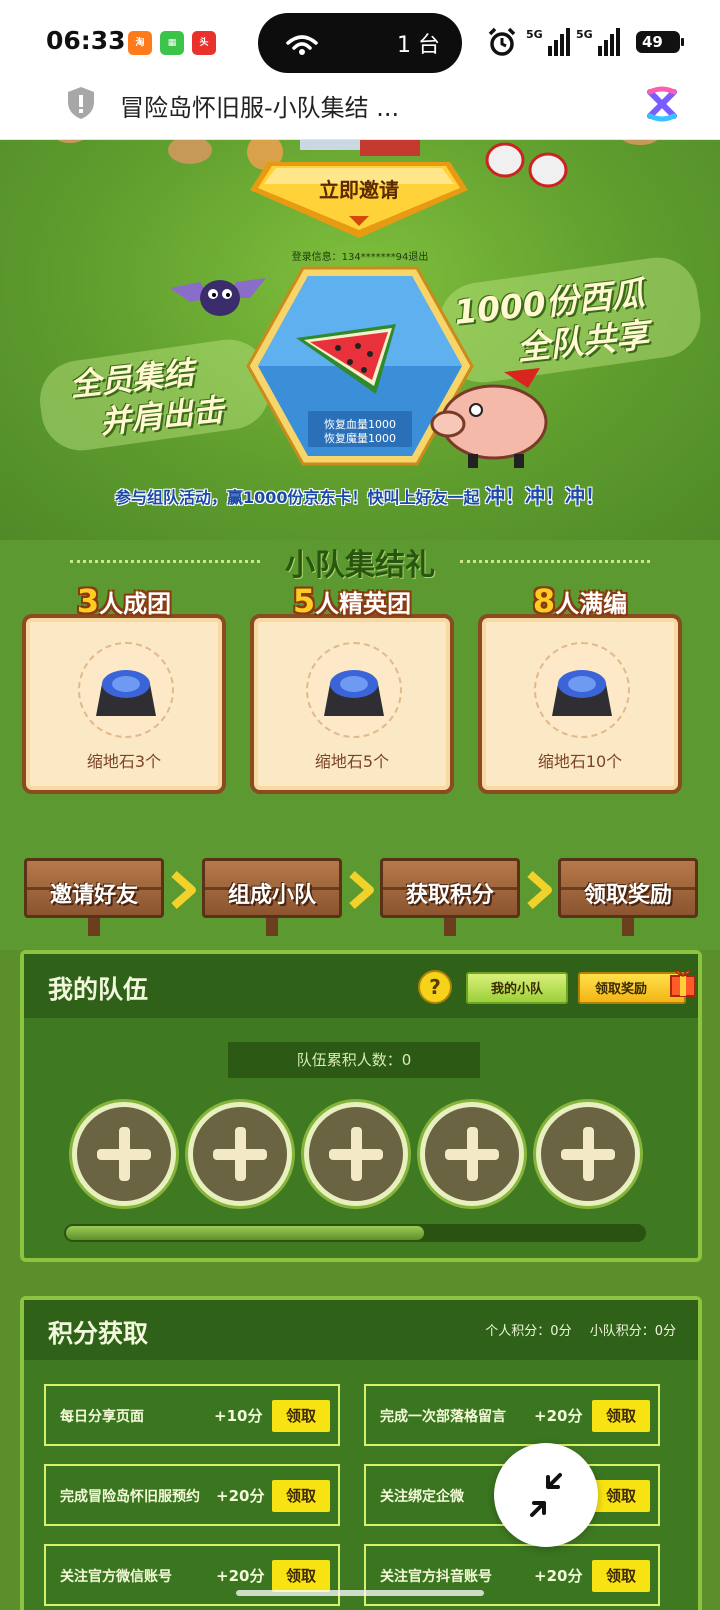 This screenshot has height=1610, width=720. I want to click on steps-row: 邀请好友 组成小队 获取积分 领取奖励, so click(360, 895).